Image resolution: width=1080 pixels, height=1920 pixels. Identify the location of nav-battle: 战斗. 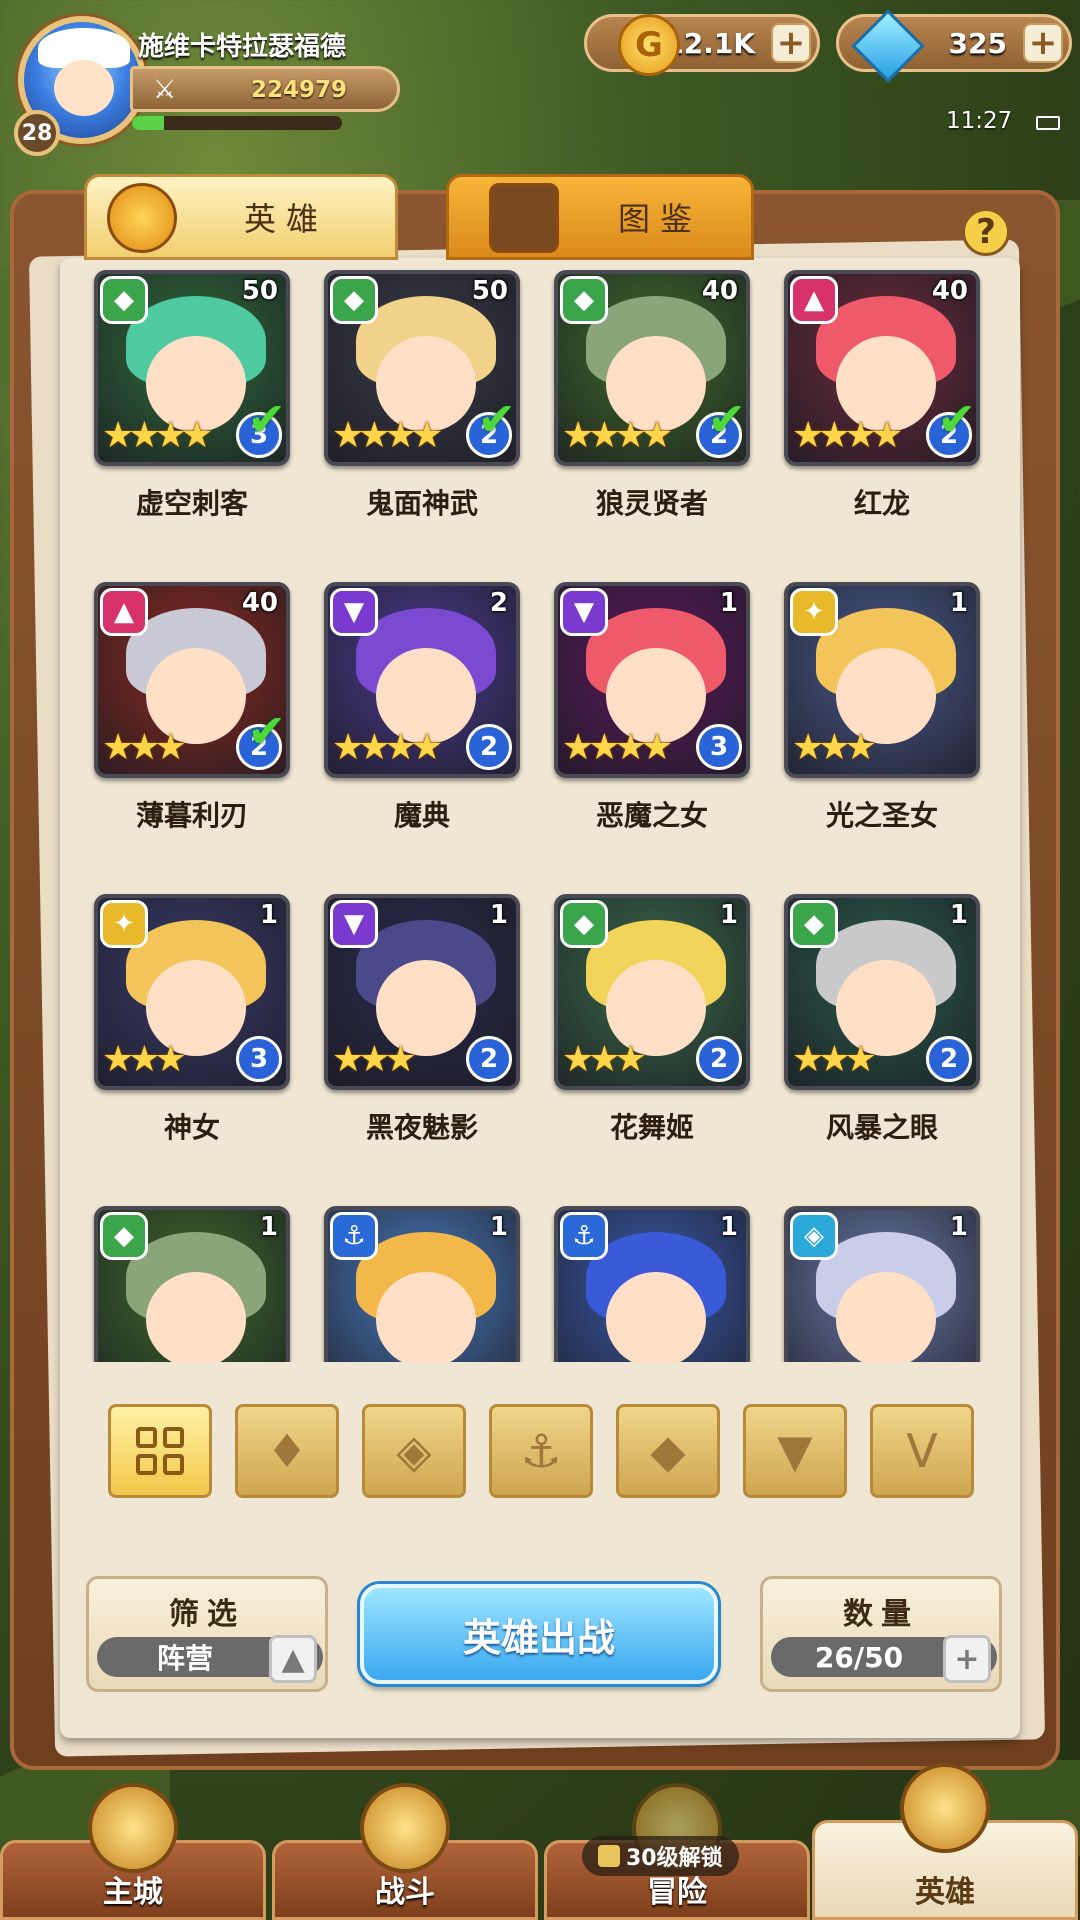
(405, 1851).